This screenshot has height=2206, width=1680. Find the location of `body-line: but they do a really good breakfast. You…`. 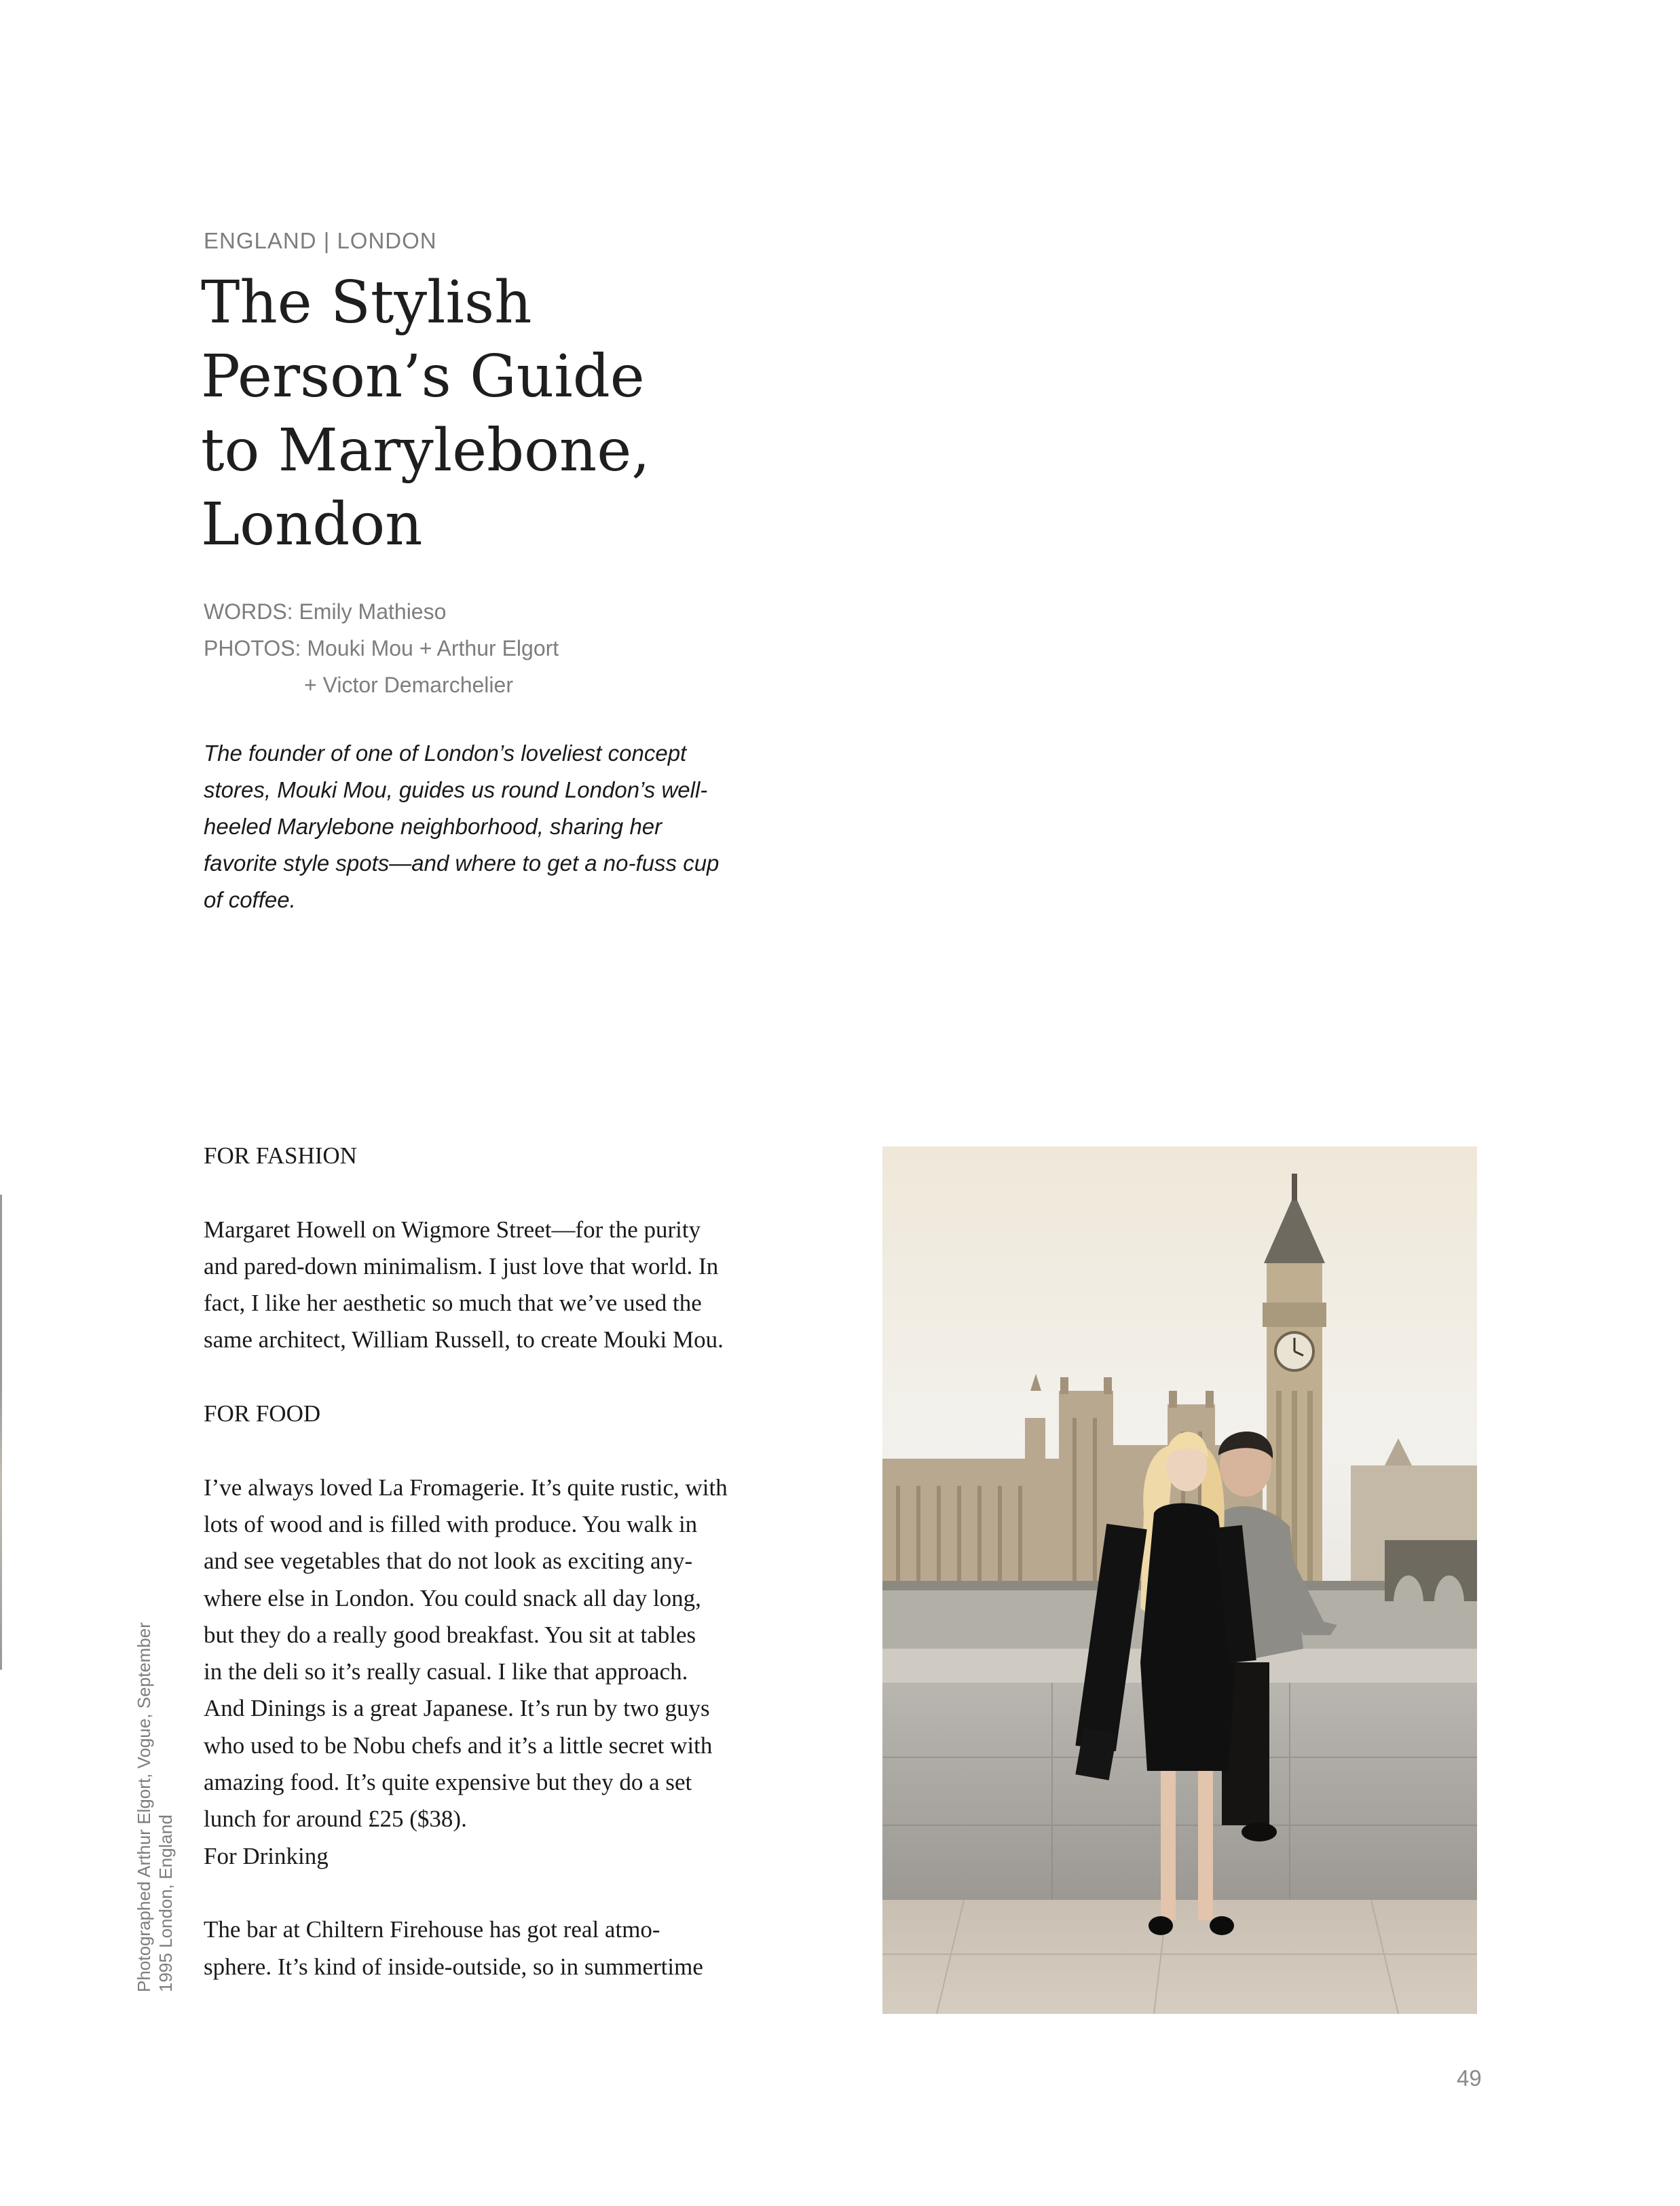

body-line: but they do a really good breakfast. You… is located at coordinates (450, 1634).